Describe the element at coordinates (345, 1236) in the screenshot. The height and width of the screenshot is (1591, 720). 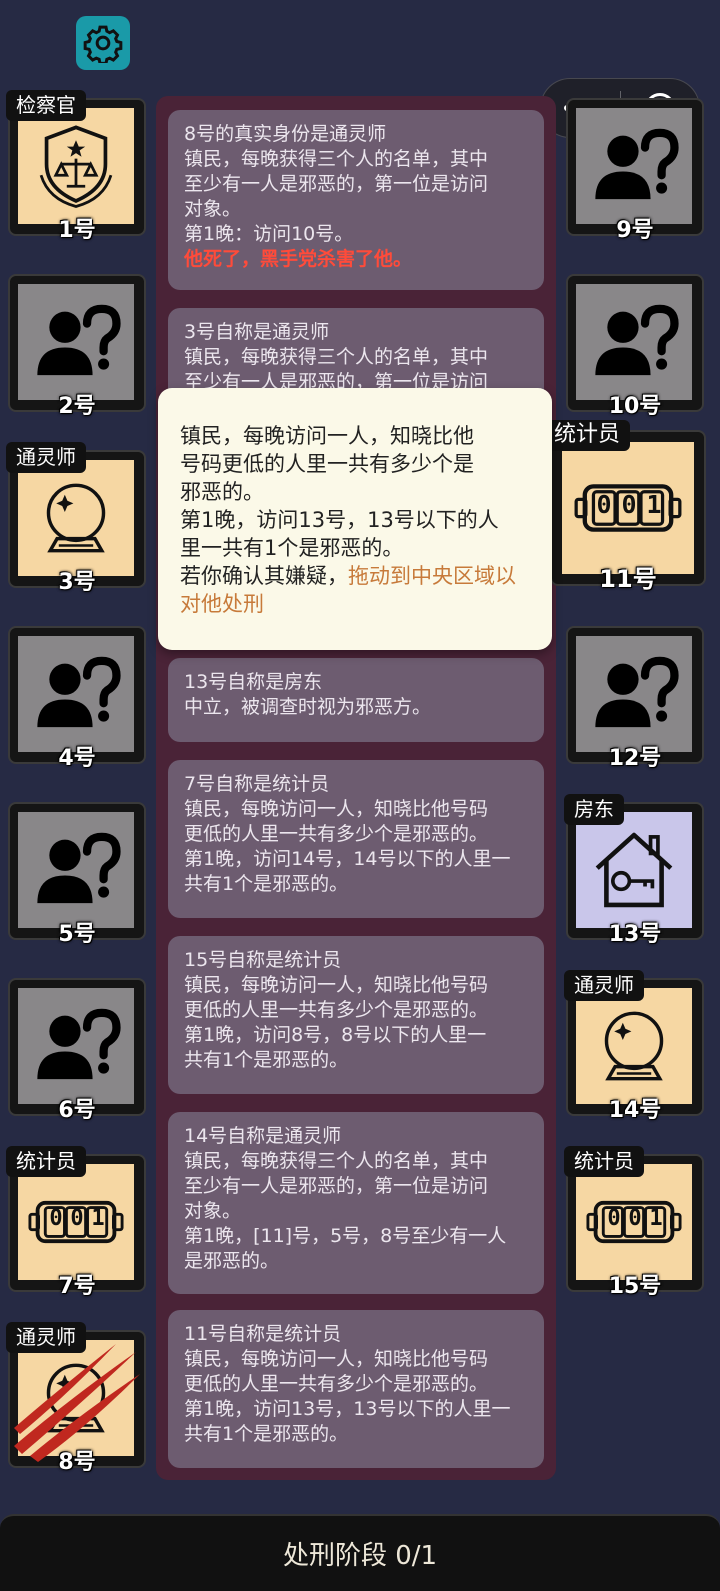
I see `log-line: 第1晚，[11]号，5号，8号至少有一人` at that location.